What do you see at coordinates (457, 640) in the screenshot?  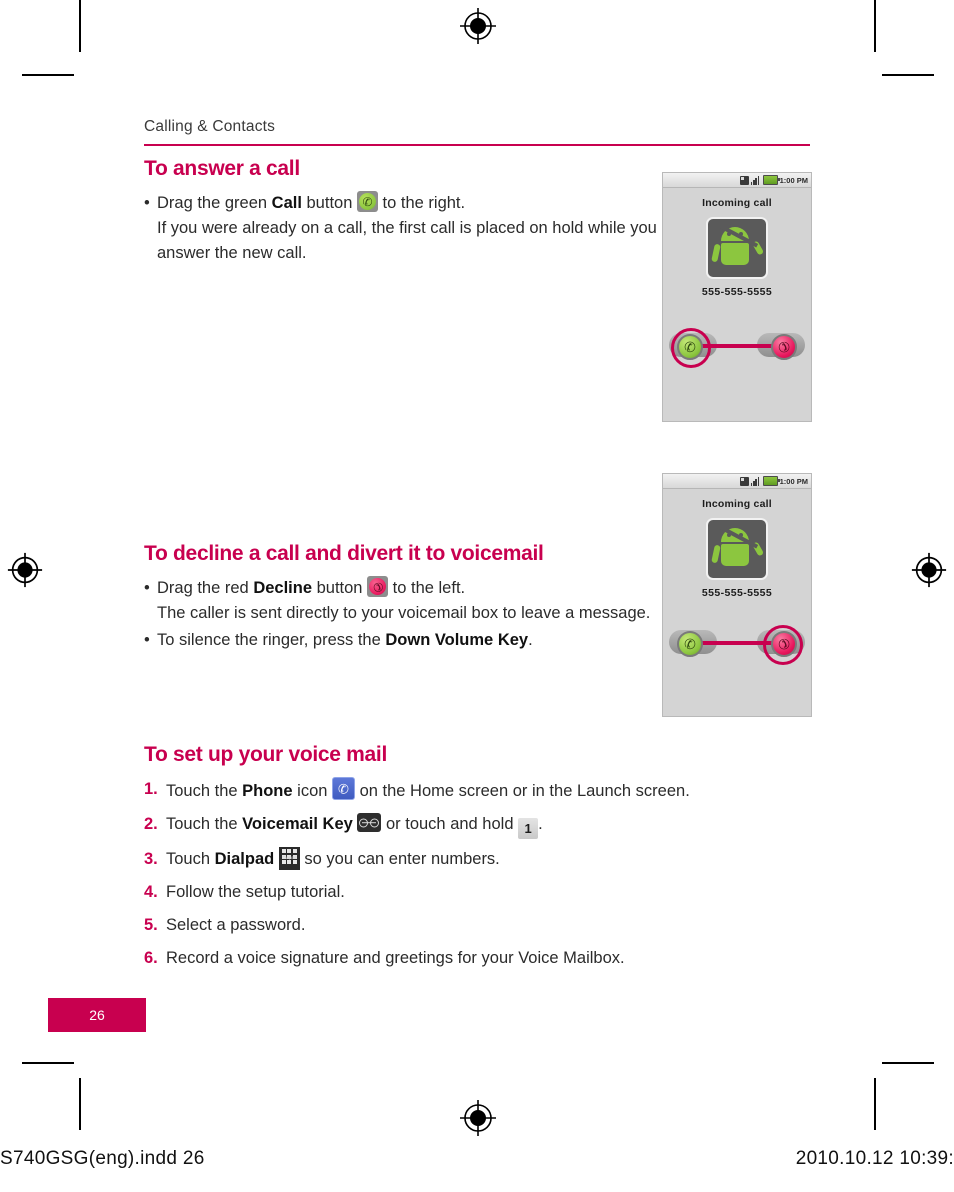 I see `bullet-text-bold: Down Volume Key` at bounding box center [457, 640].